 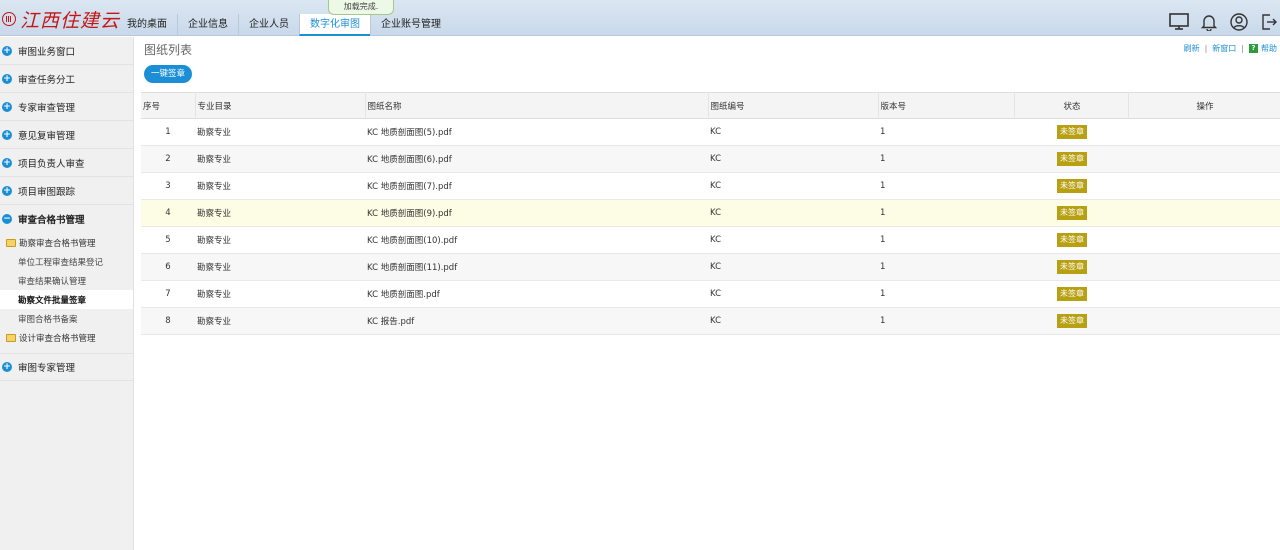 I want to click on sign-all-button: 一键签章, so click(x=168, y=74).